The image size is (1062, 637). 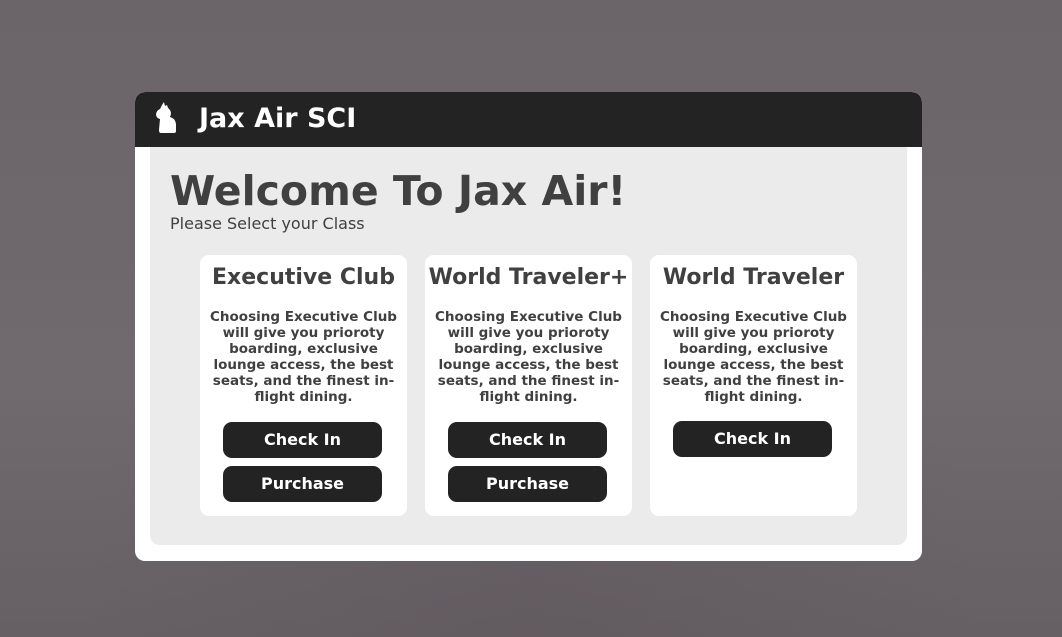 I want to click on class-card-title: World Traveler+, so click(x=528, y=277).